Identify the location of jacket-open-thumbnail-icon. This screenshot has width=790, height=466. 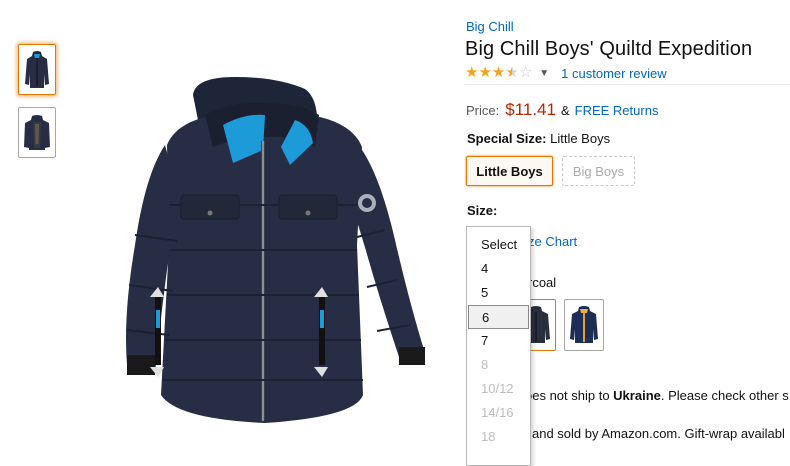
(37, 132).